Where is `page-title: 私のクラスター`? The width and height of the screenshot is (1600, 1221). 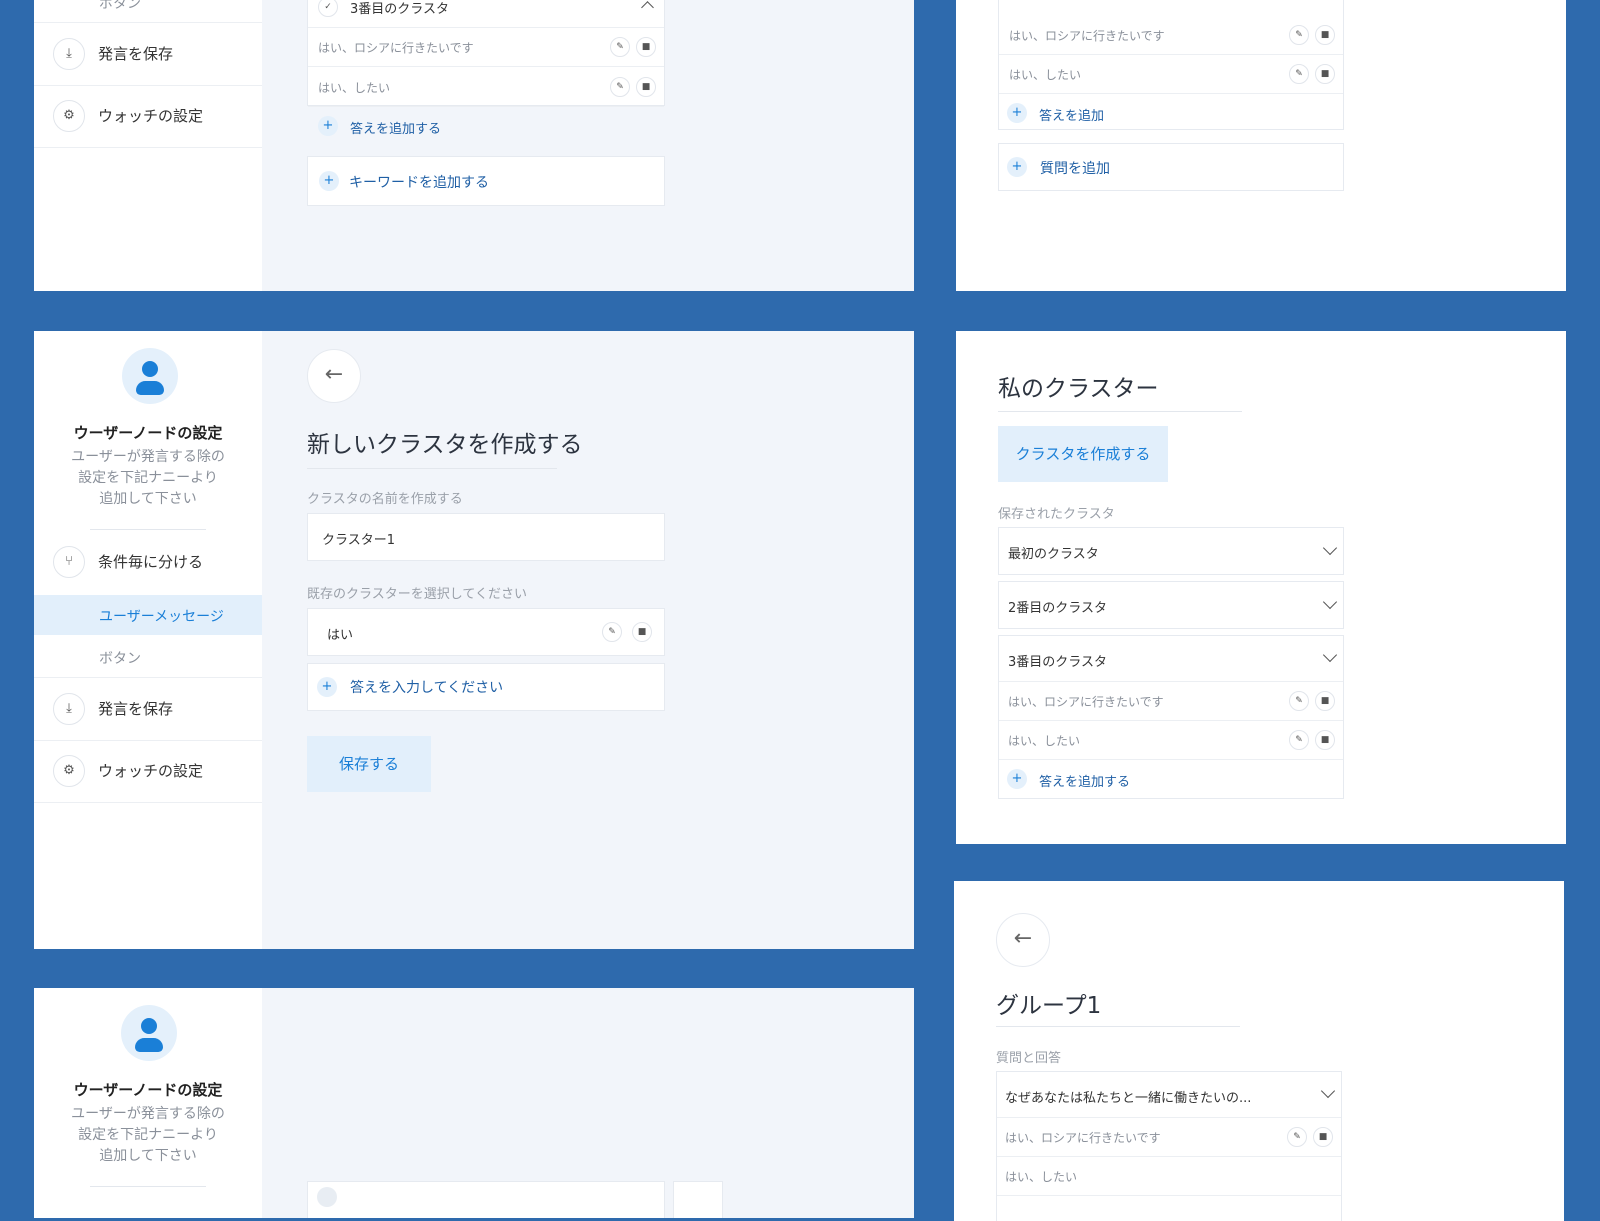
page-title: 私のクラスター is located at coordinates (1078, 389).